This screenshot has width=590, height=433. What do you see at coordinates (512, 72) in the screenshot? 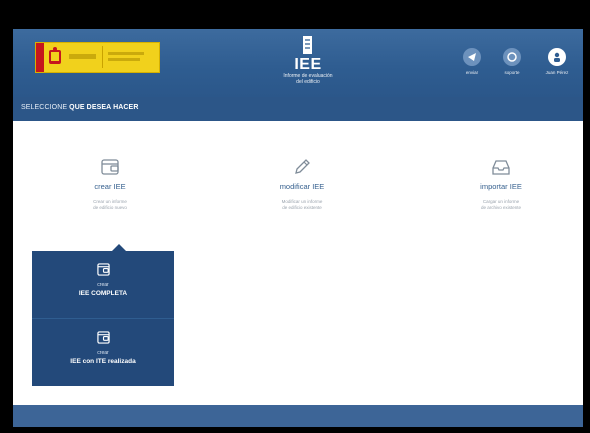
I see `support-label: soporte` at bounding box center [512, 72].